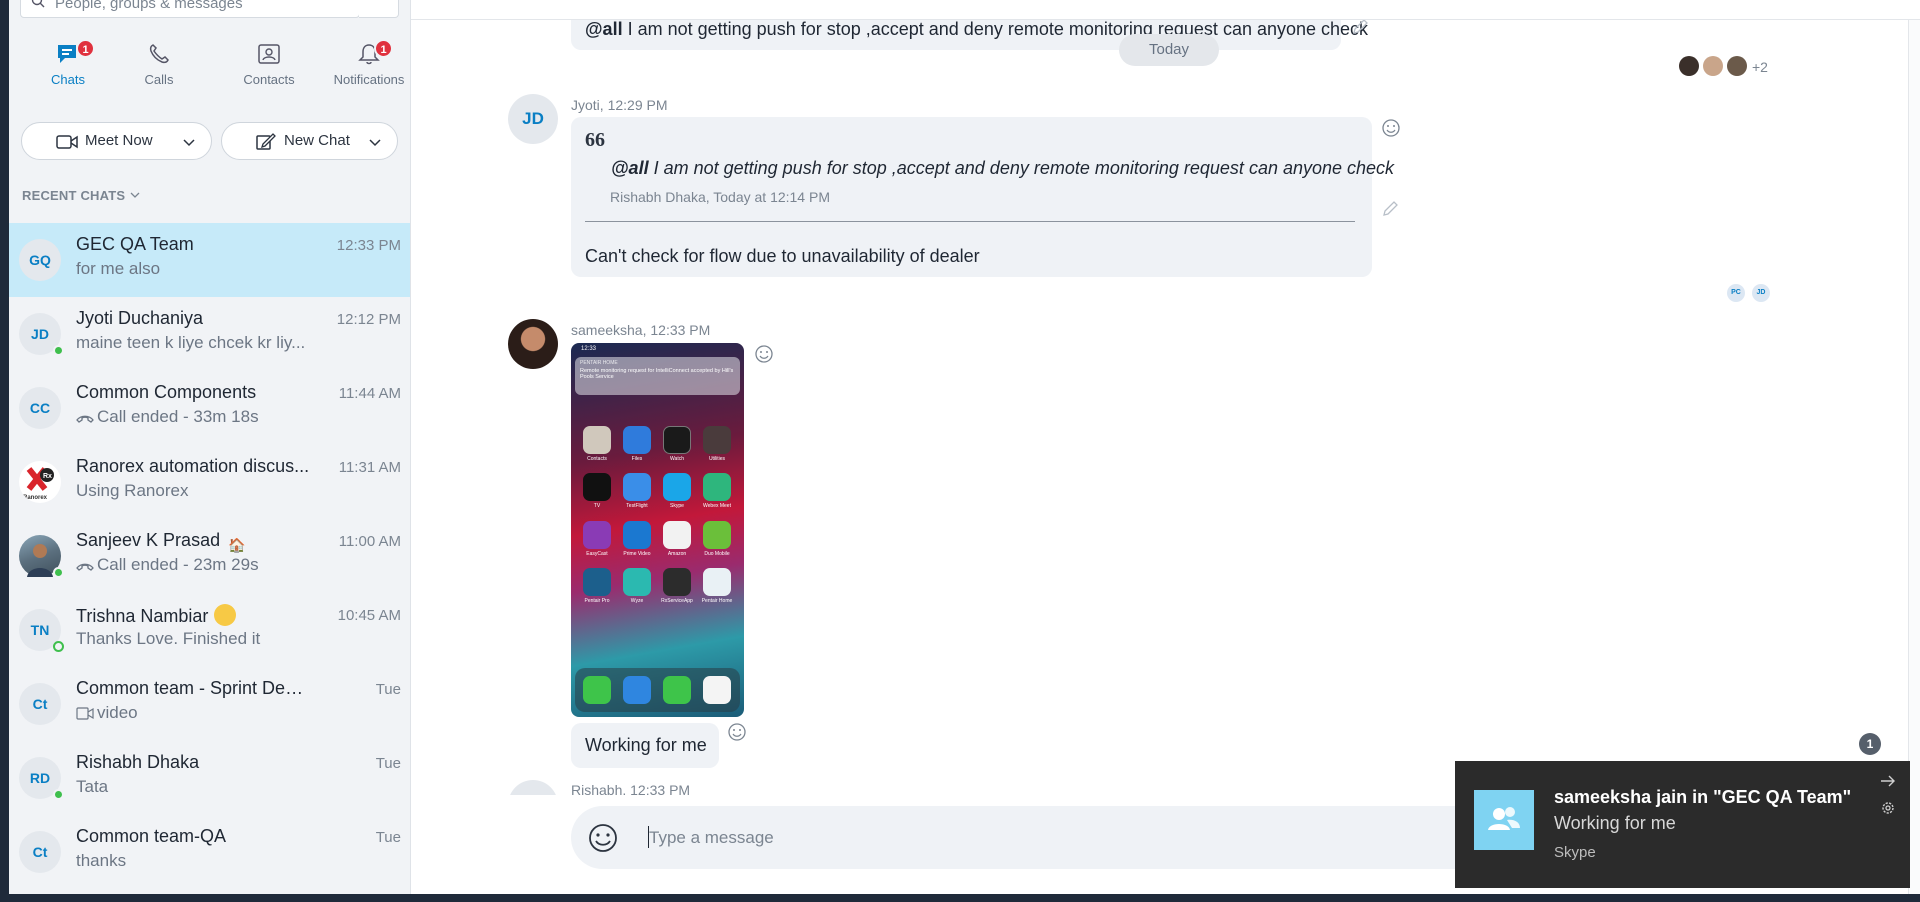 The height and width of the screenshot is (902, 1920). What do you see at coordinates (209, 260) in the screenshot?
I see `chat-item-gec-qa-team: GQ GEC QA Team 12:33 PM for me also` at bounding box center [209, 260].